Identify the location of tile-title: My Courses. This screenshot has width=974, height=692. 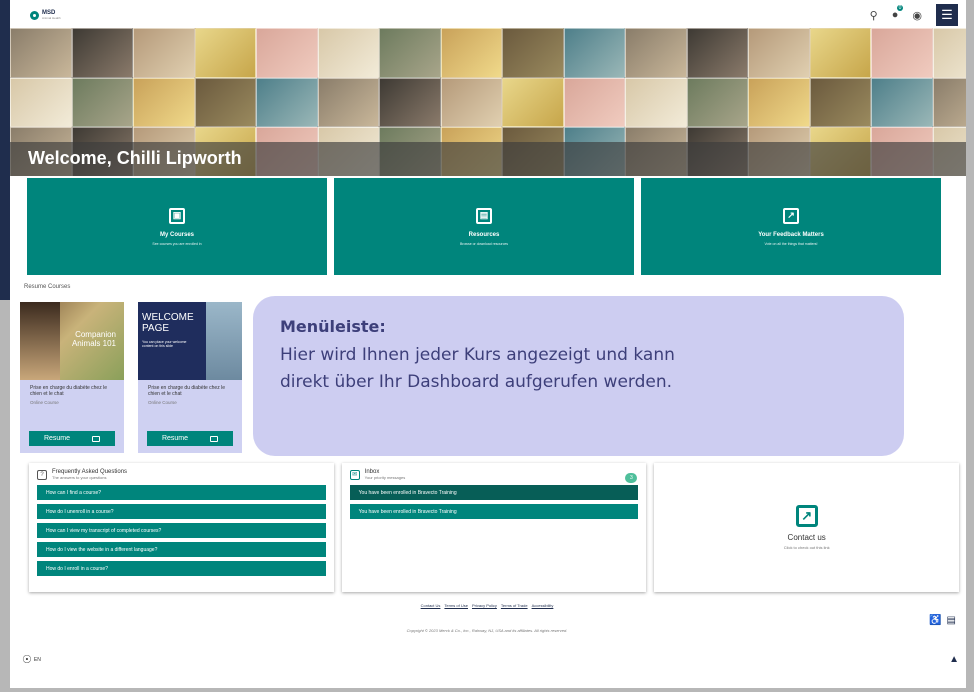
(176, 234).